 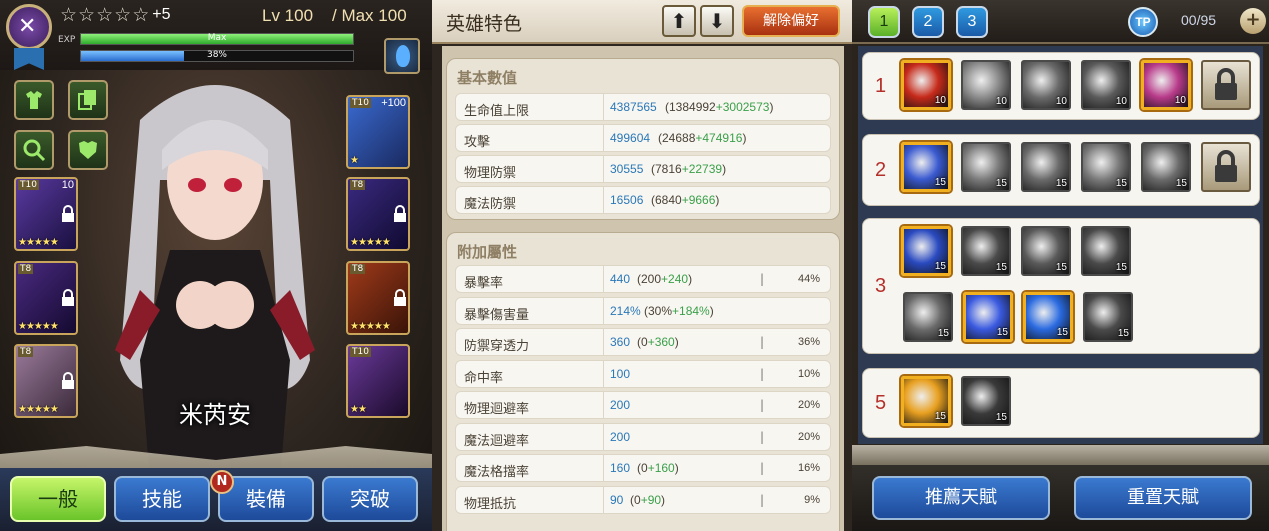 I want to click on stat-bonus: +360, so click(x=661, y=342).